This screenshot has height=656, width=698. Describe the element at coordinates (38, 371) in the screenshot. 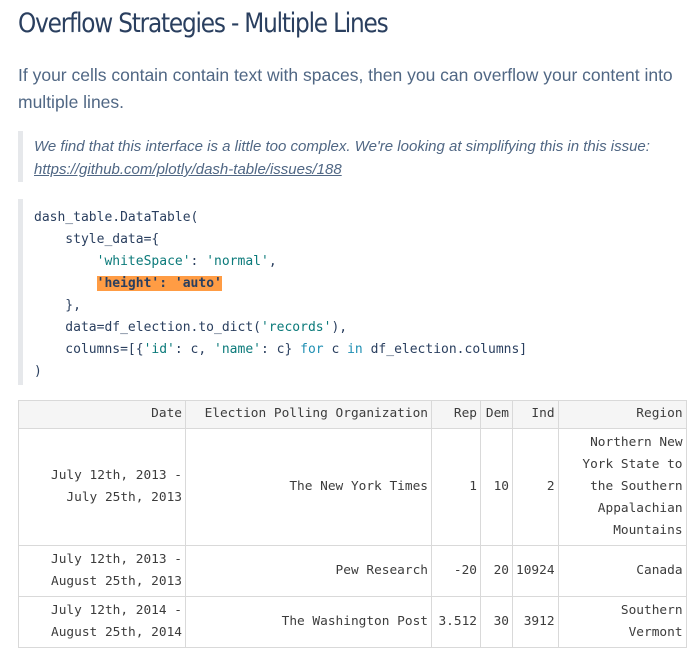

I see `code-line-8: )` at that location.